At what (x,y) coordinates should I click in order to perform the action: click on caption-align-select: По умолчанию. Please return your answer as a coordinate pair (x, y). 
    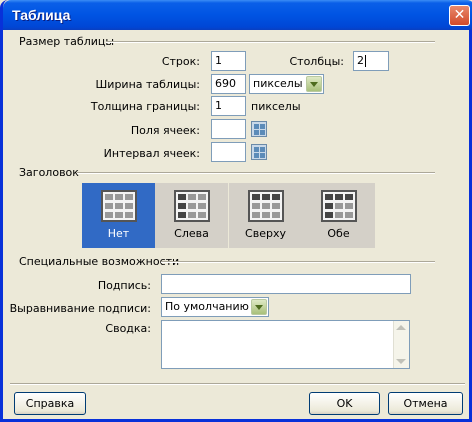
    Looking at the image, I should click on (215, 307).